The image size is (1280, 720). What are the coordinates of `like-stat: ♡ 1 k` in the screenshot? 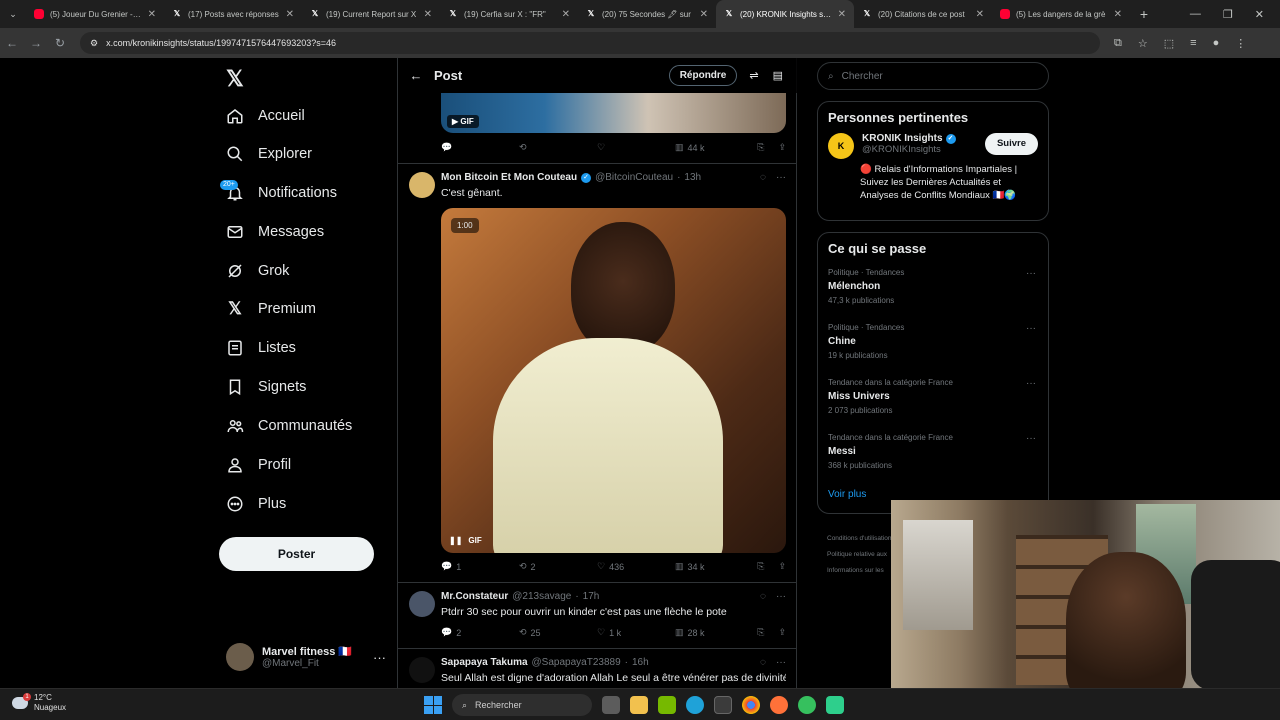 It's located at (636, 632).